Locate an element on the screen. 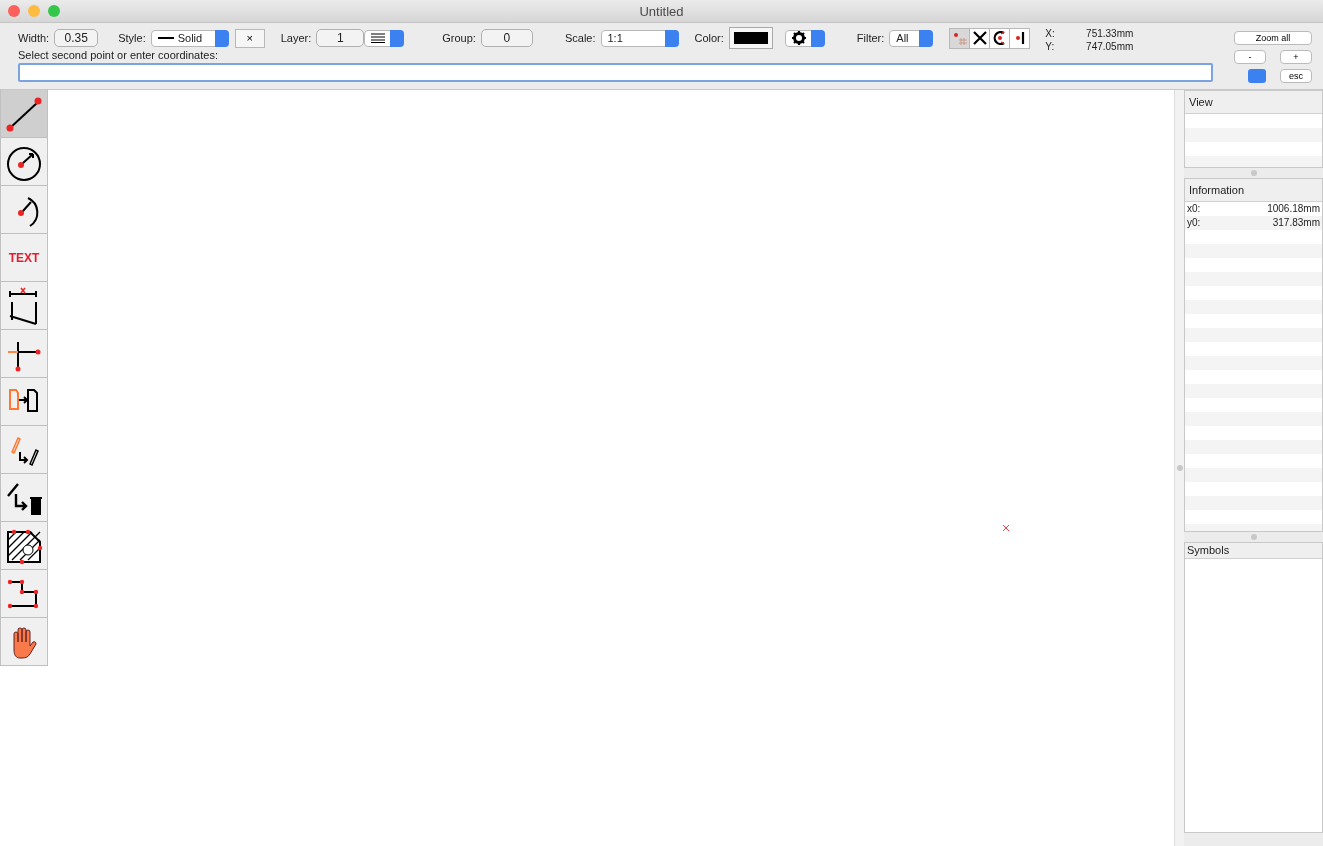 The image size is (1323, 846). panel-title: Symbols is located at coordinates (1253, 551).